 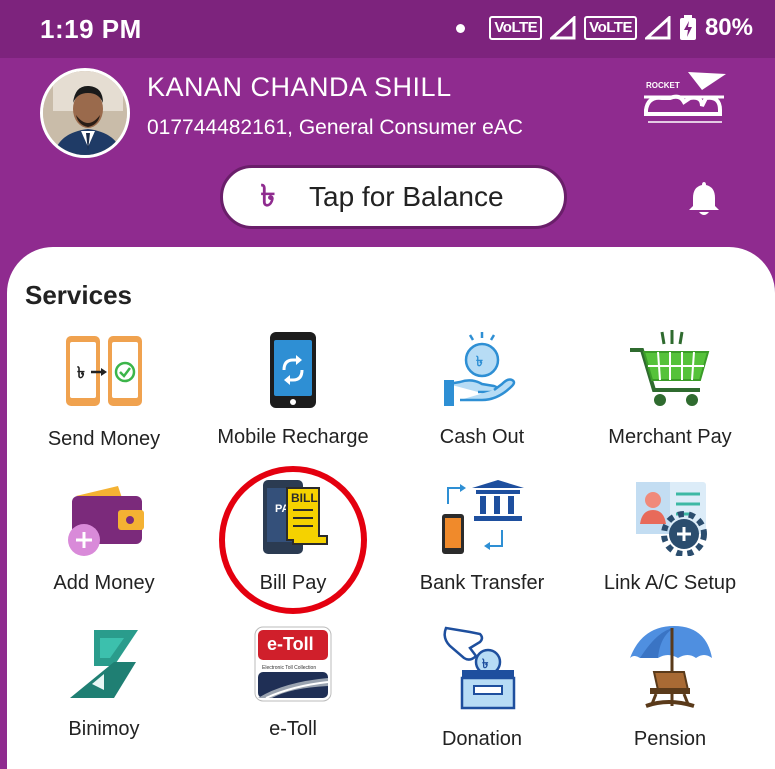 I want to click on service-binimoy: Binimoy, so click(x=104, y=686).